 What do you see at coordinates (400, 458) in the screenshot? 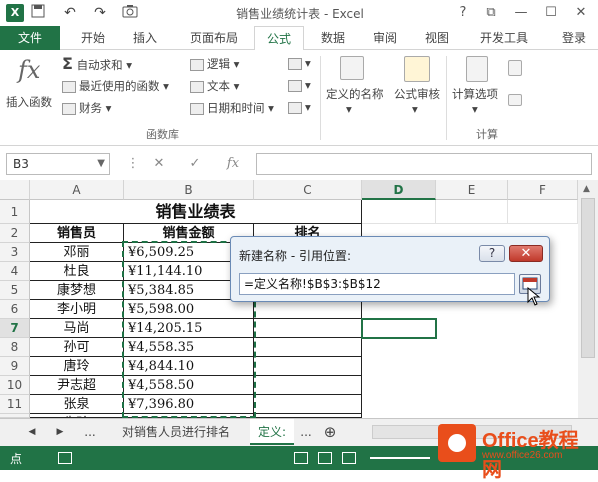
I see `zoom-slider` at bounding box center [400, 458].